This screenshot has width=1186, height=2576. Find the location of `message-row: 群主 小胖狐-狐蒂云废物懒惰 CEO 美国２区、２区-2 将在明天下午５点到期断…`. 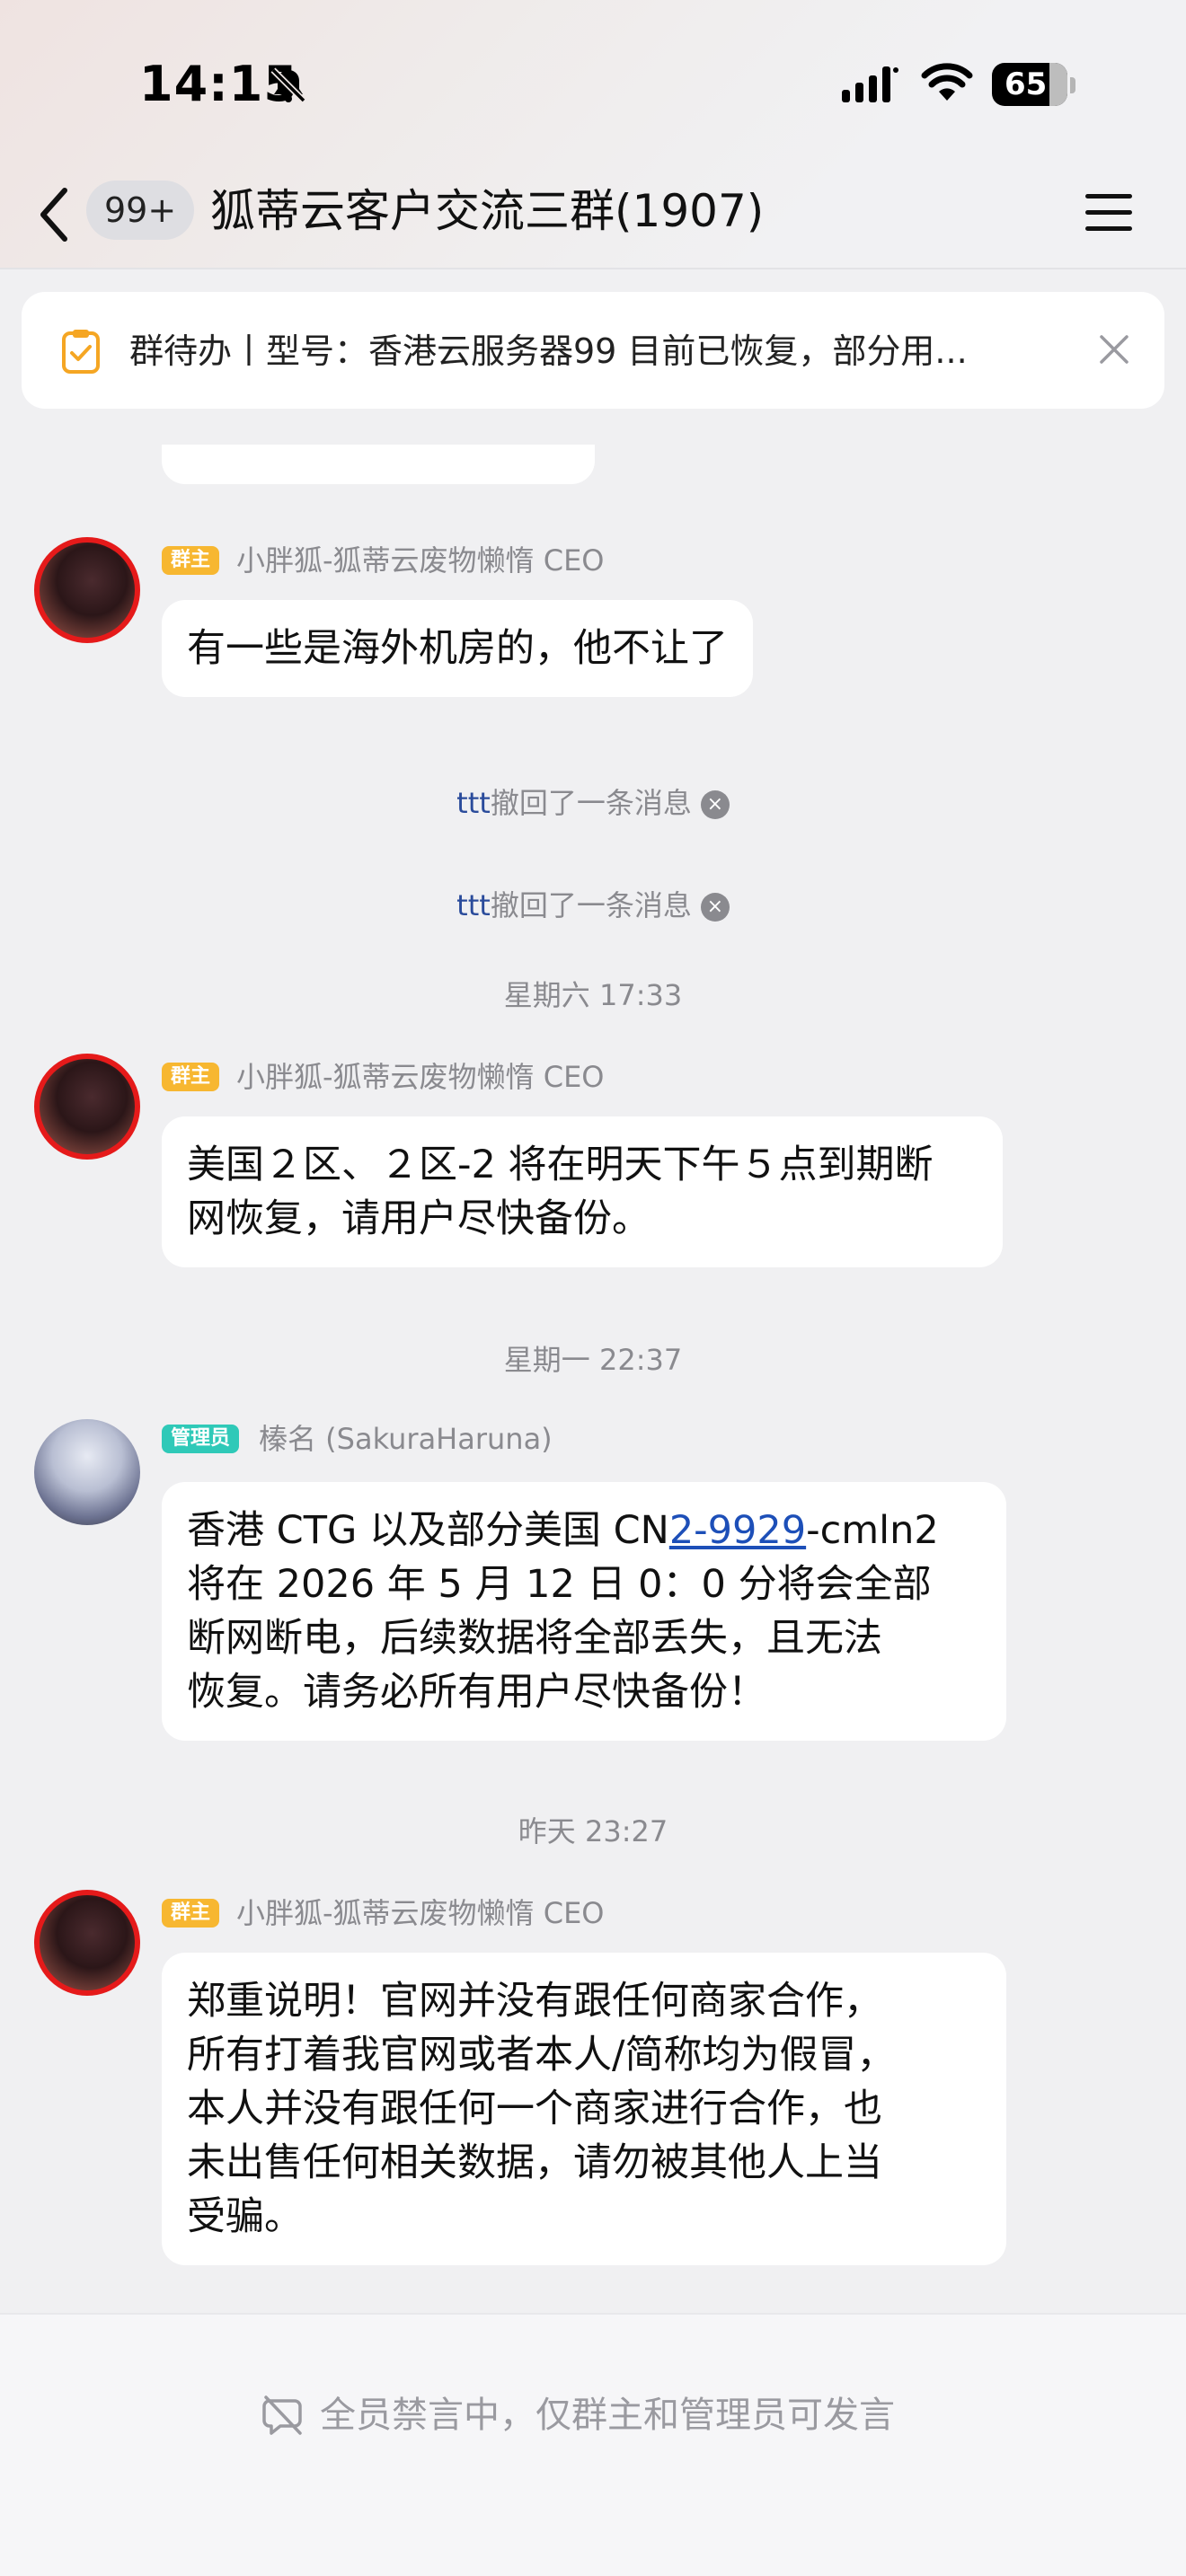

message-row: 群主 小胖狐-狐蒂云废物懒惰 CEO 美国２区、２区-2 将在明天下午５点到期断… is located at coordinates (593, 1170).